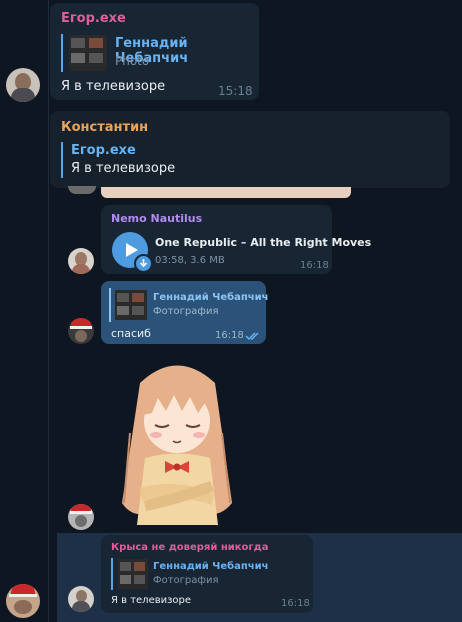 This screenshot has width=462, height=622. I want to click on sender-name: Крыса не доверяй никогда, so click(189, 547).